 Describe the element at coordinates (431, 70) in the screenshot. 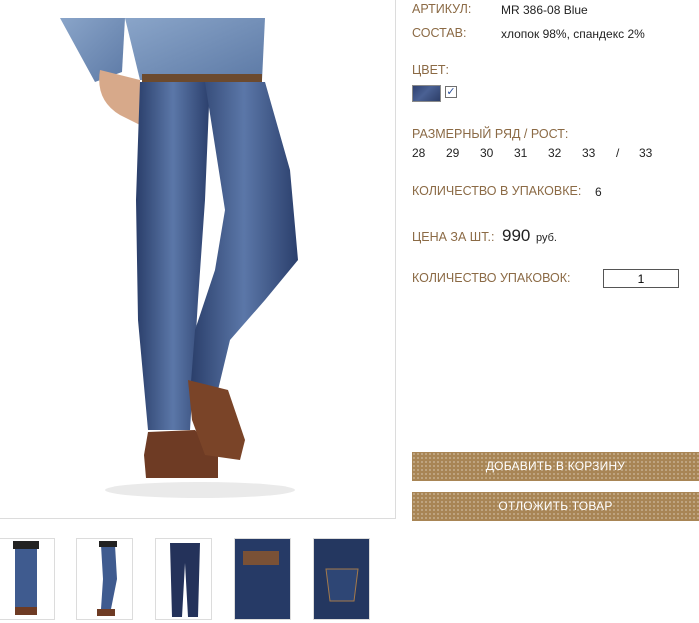

I see `color-label: ЦВЕТ:` at that location.